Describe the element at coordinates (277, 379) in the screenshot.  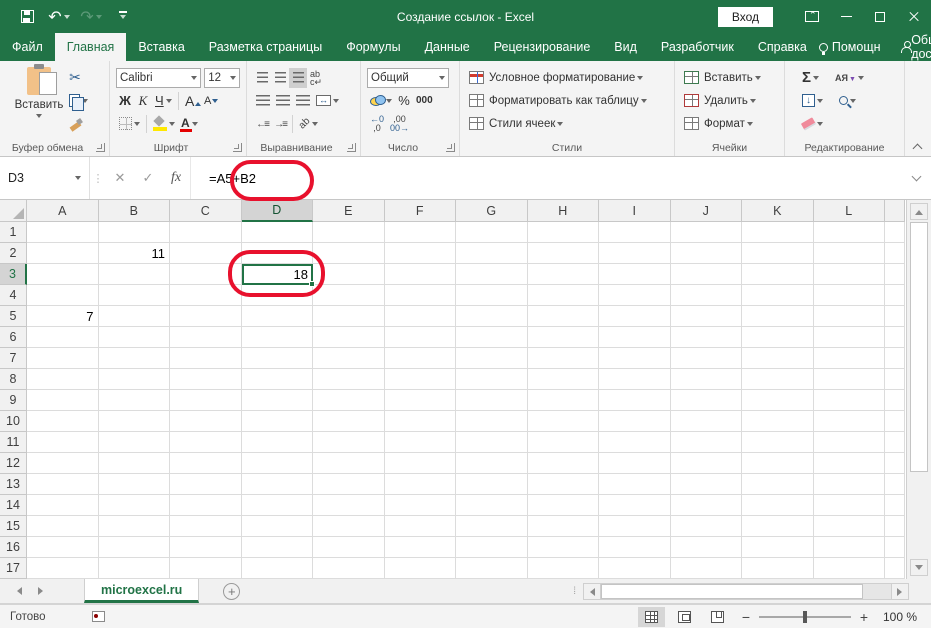
I see `cell-D8` at that location.